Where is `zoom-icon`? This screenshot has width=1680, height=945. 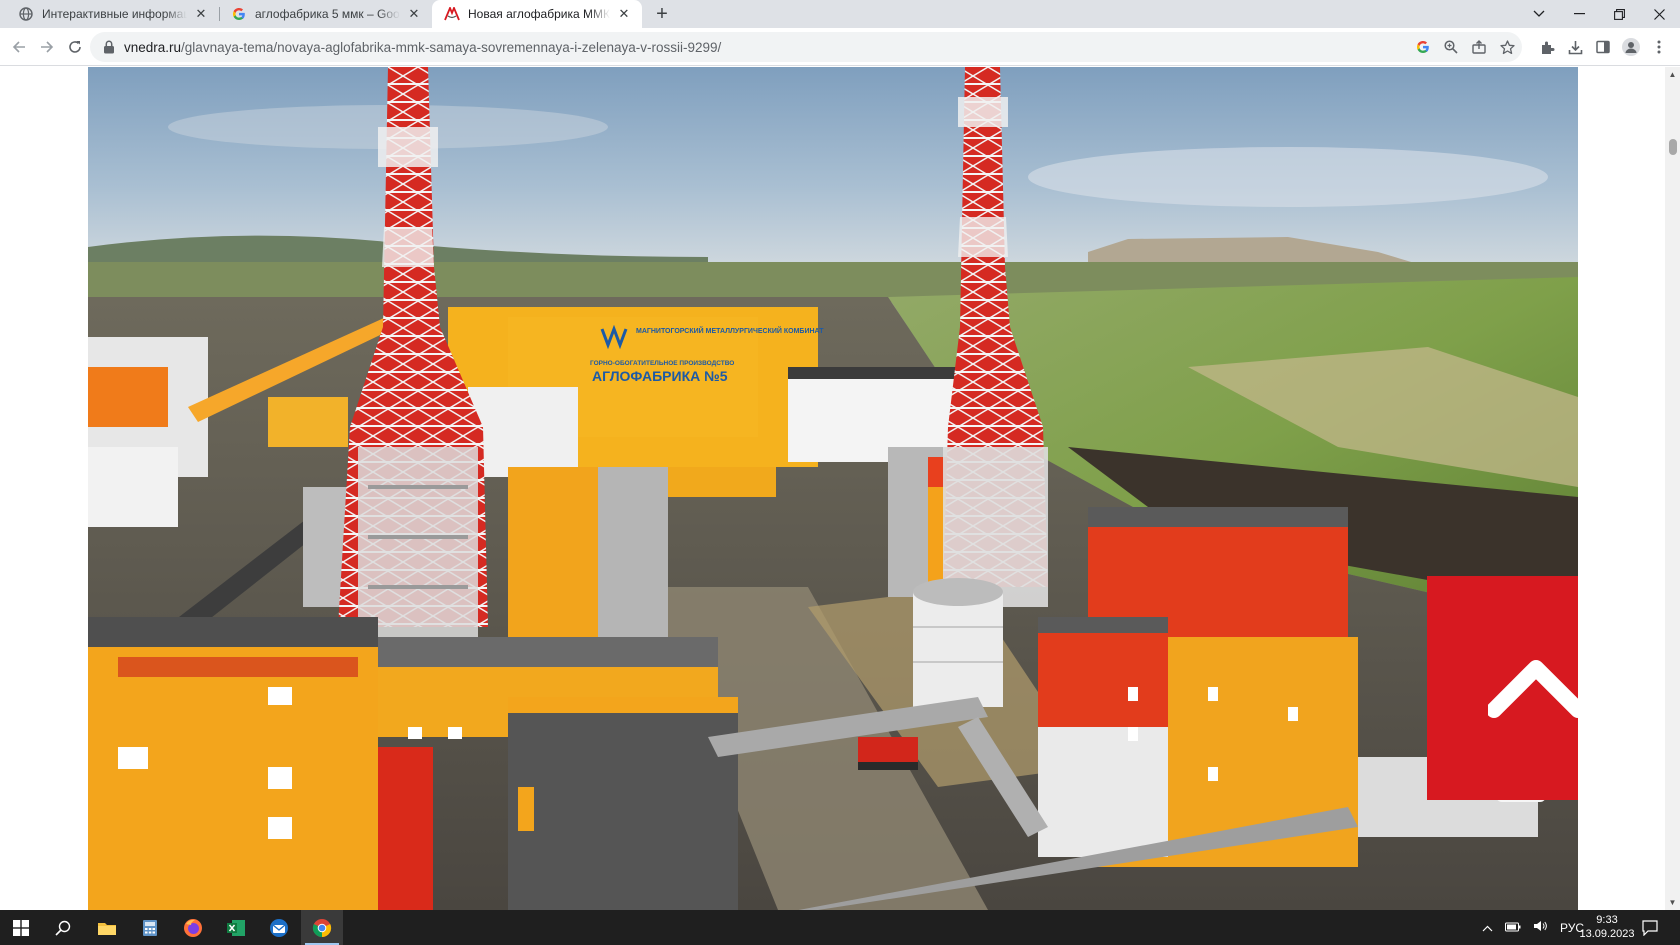
zoom-icon is located at coordinates (1451, 47).